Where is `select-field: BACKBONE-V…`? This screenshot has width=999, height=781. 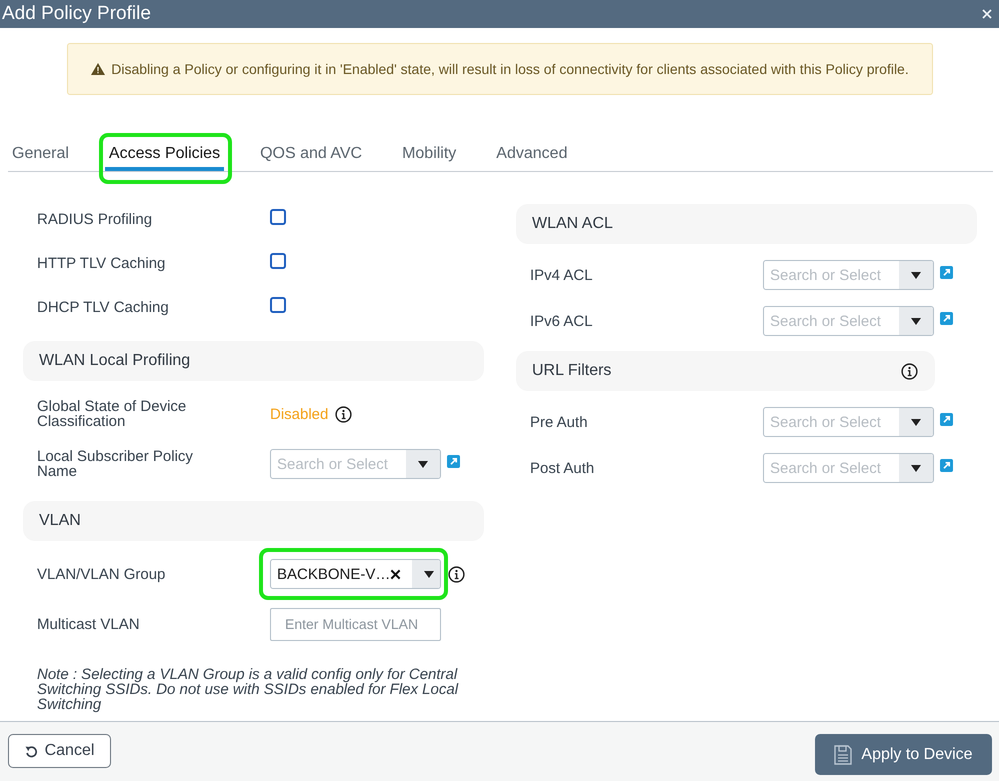 select-field: BACKBONE-V… is located at coordinates (355, 574).